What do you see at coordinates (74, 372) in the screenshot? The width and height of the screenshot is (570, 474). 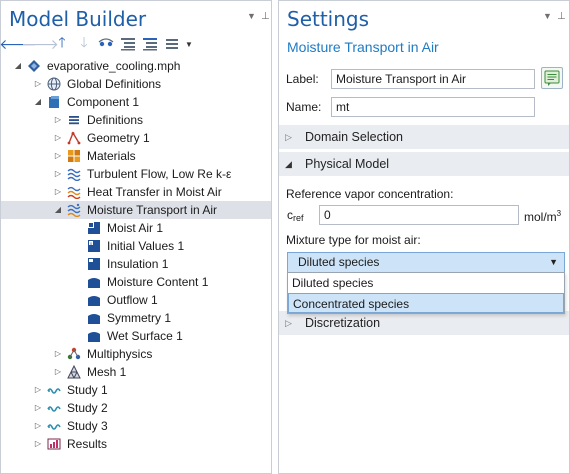 I see `mesh-icon` at bounding box center [74, 372].